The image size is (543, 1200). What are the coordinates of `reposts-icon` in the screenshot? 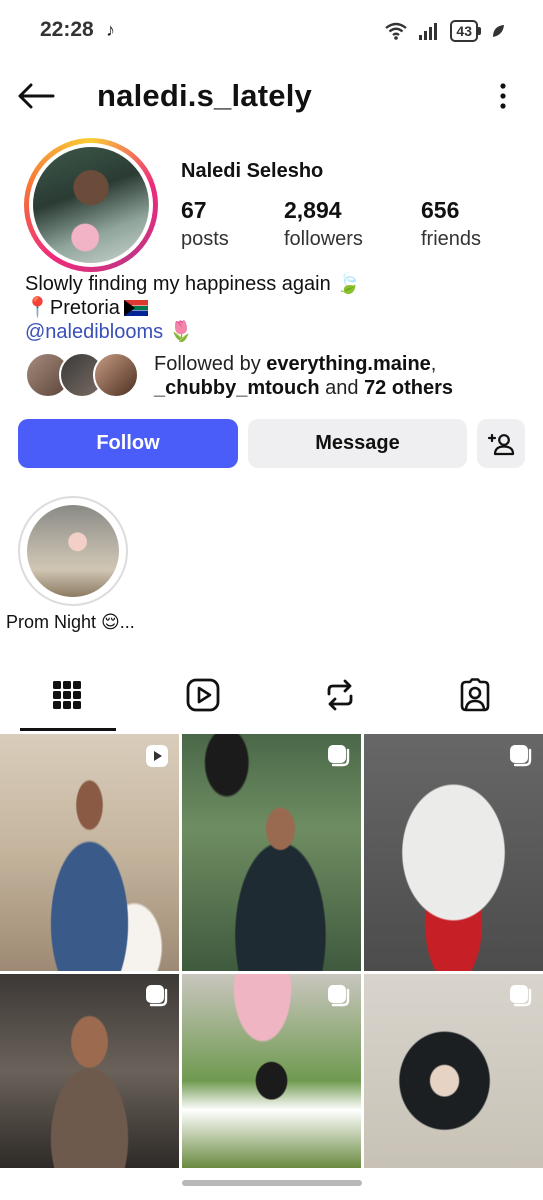 It's located at (340, 695).